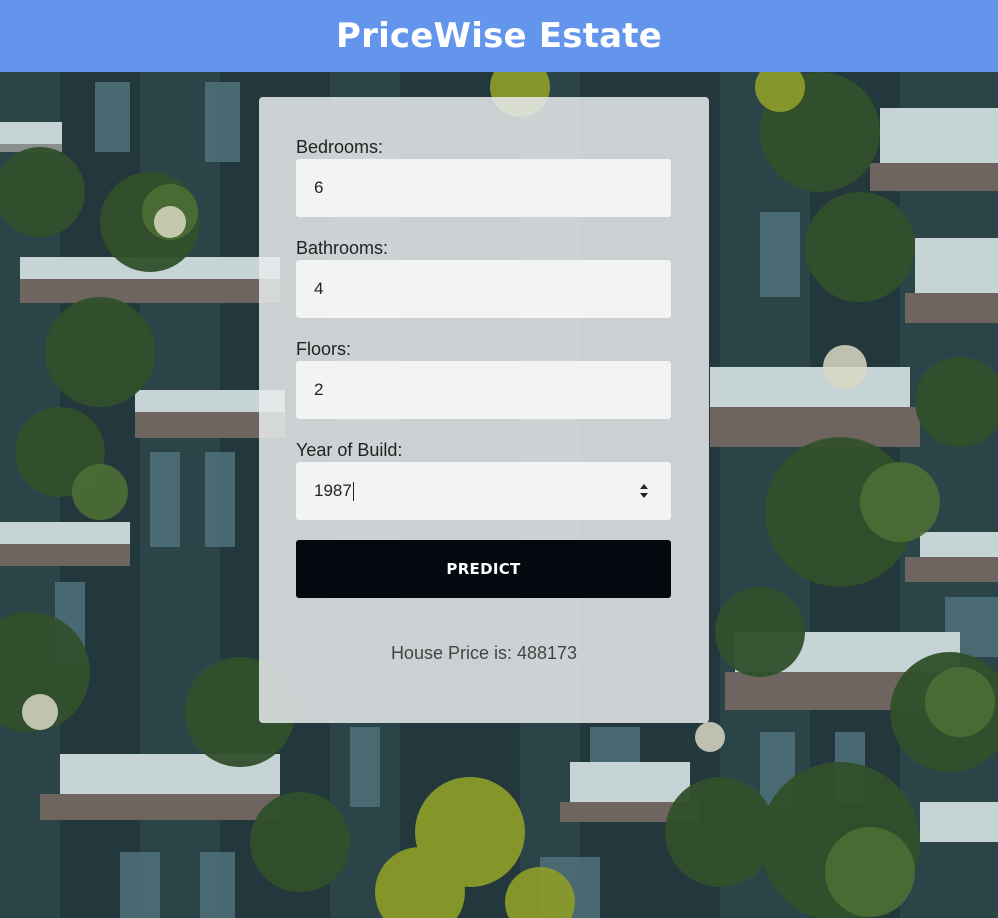 The image size is (998, 918). What do you see at coordinates (483, 289) in the screenshot?
I see `bathrooms-input: 4` at bounding box center [483, 289].